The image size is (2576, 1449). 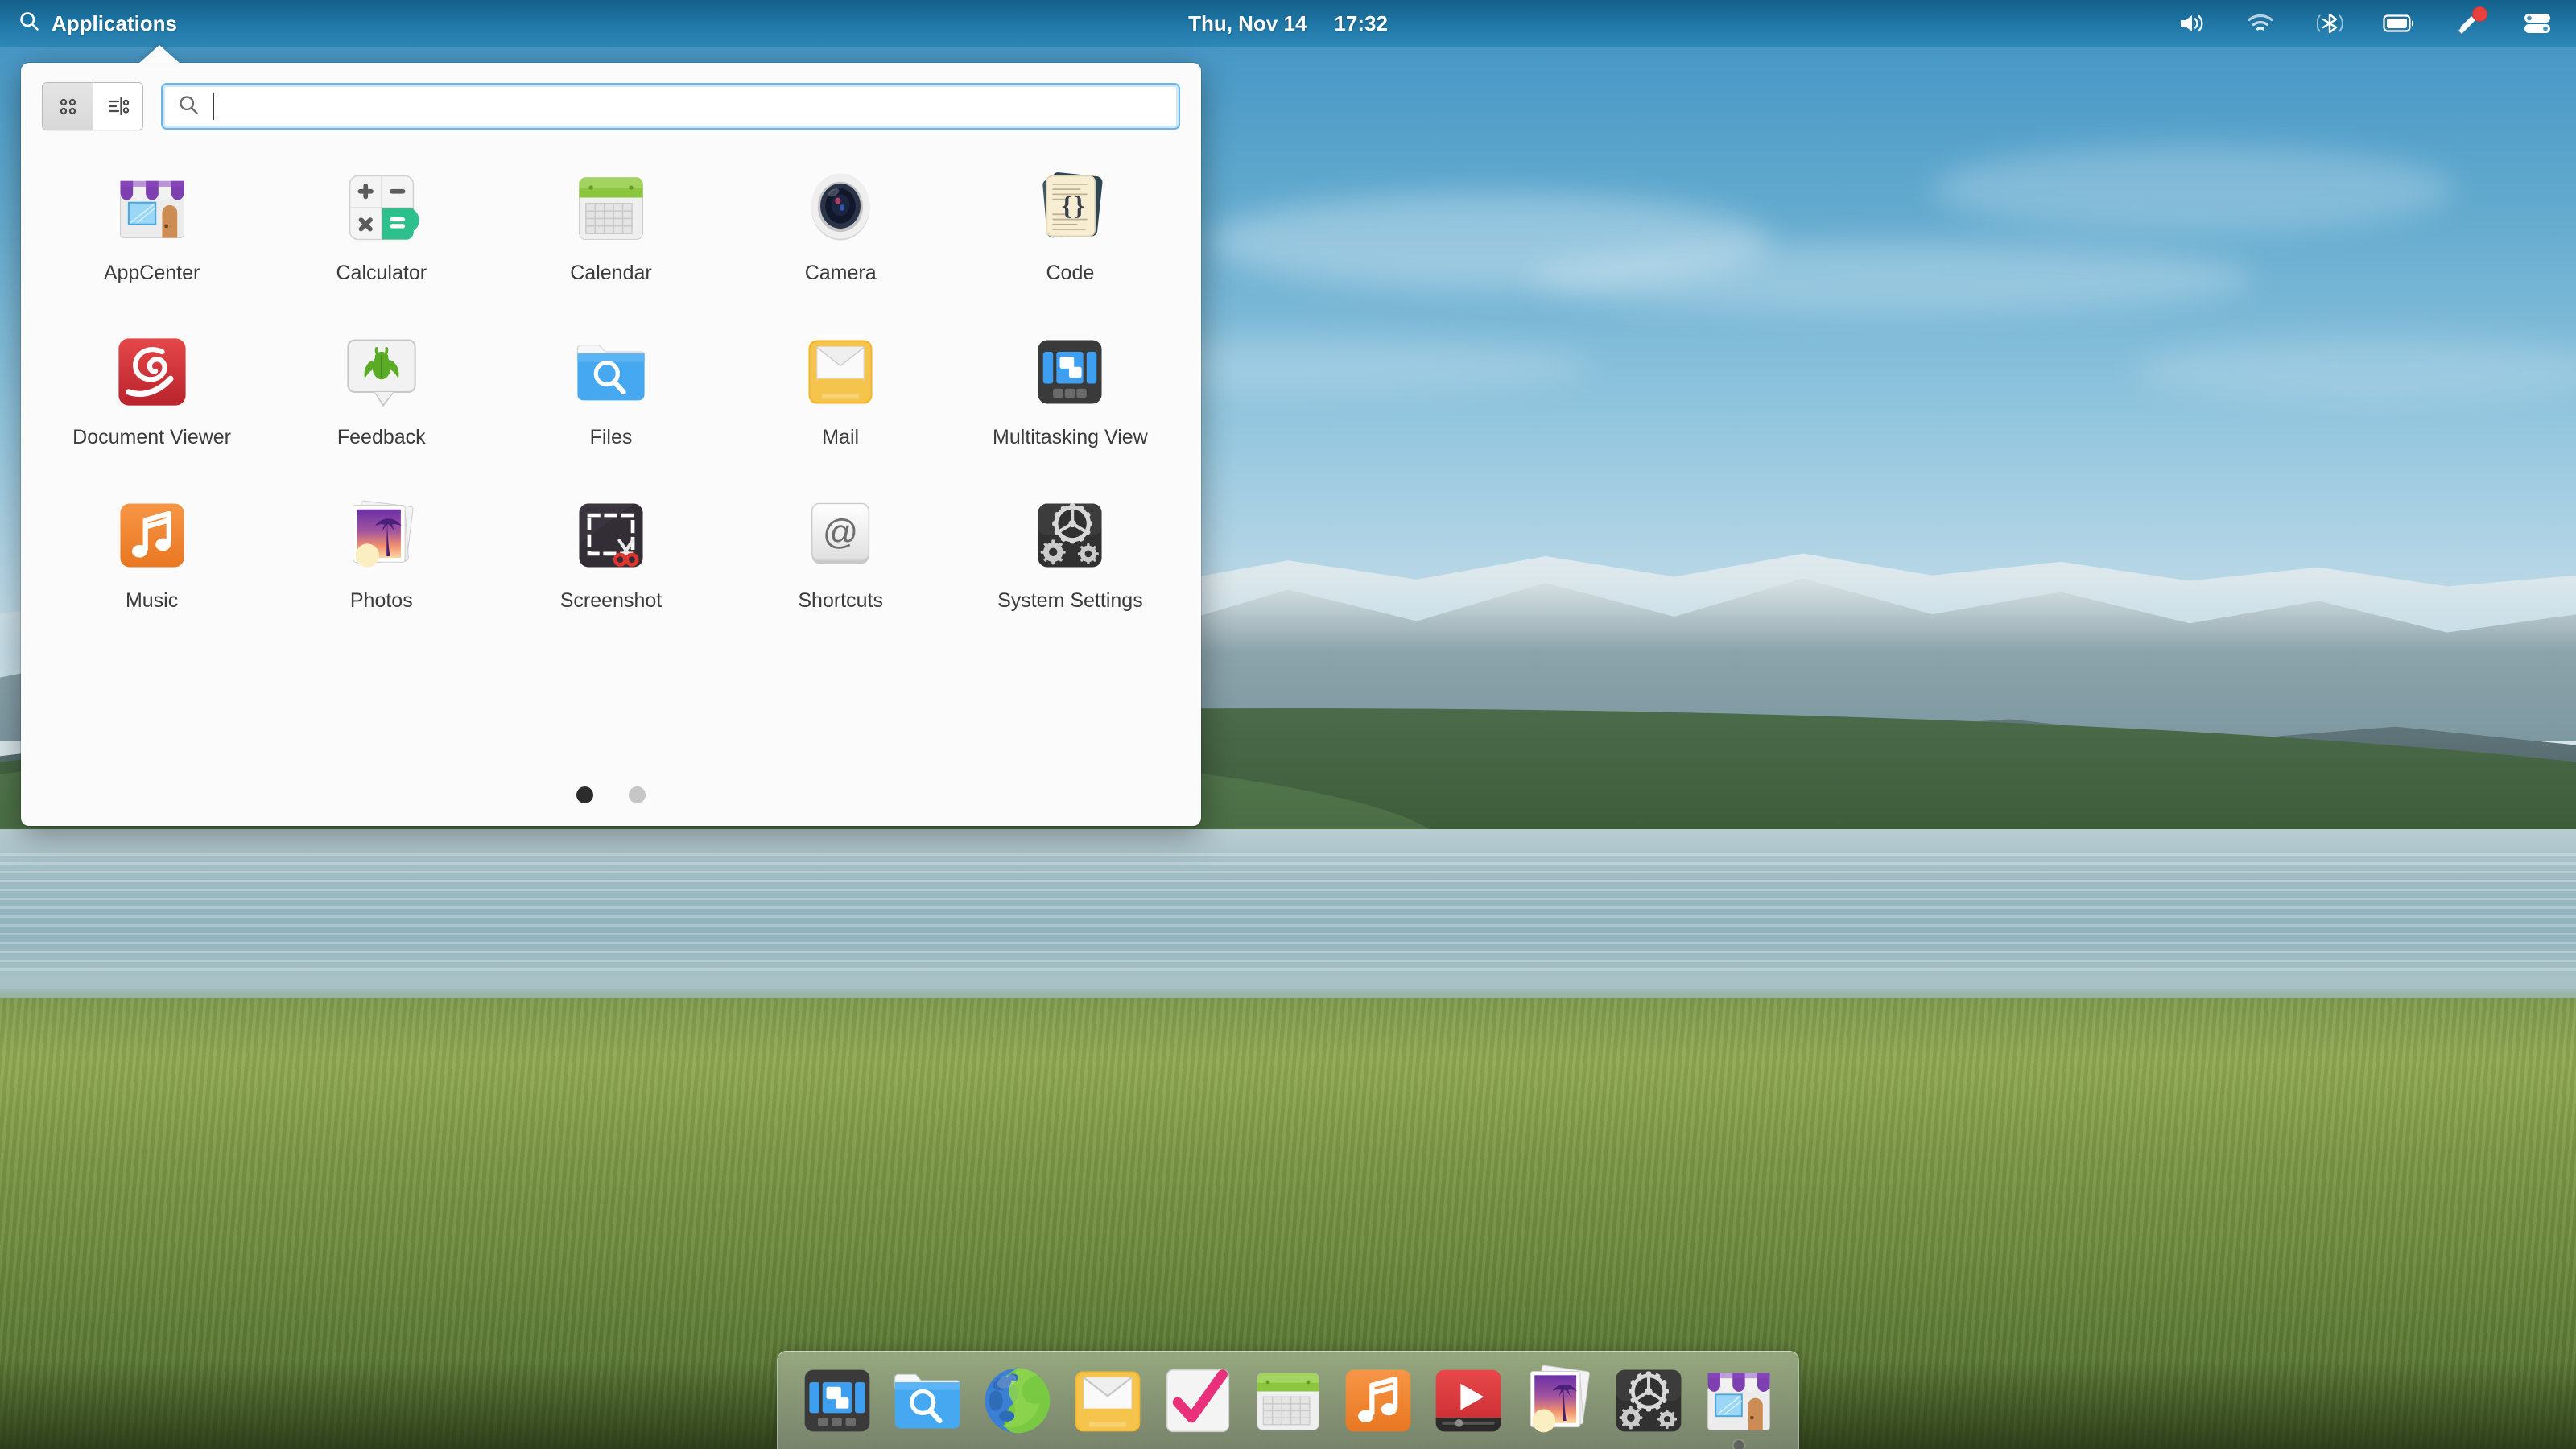 I want to click on dock-item-calendar, so click(x=1288, y=1400).